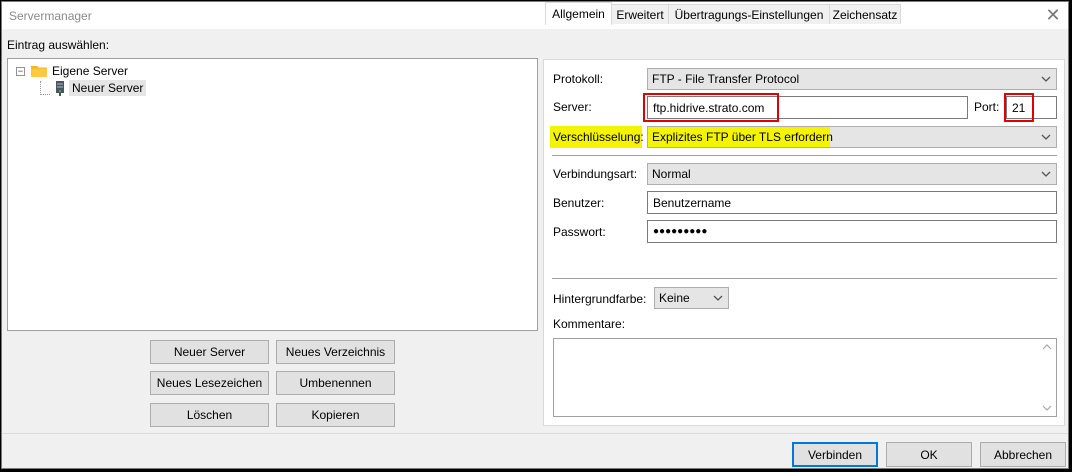 Image resolution: width=1072 pixels, height=472 pixels. I want to click on folder-icon, so click(39, 71).